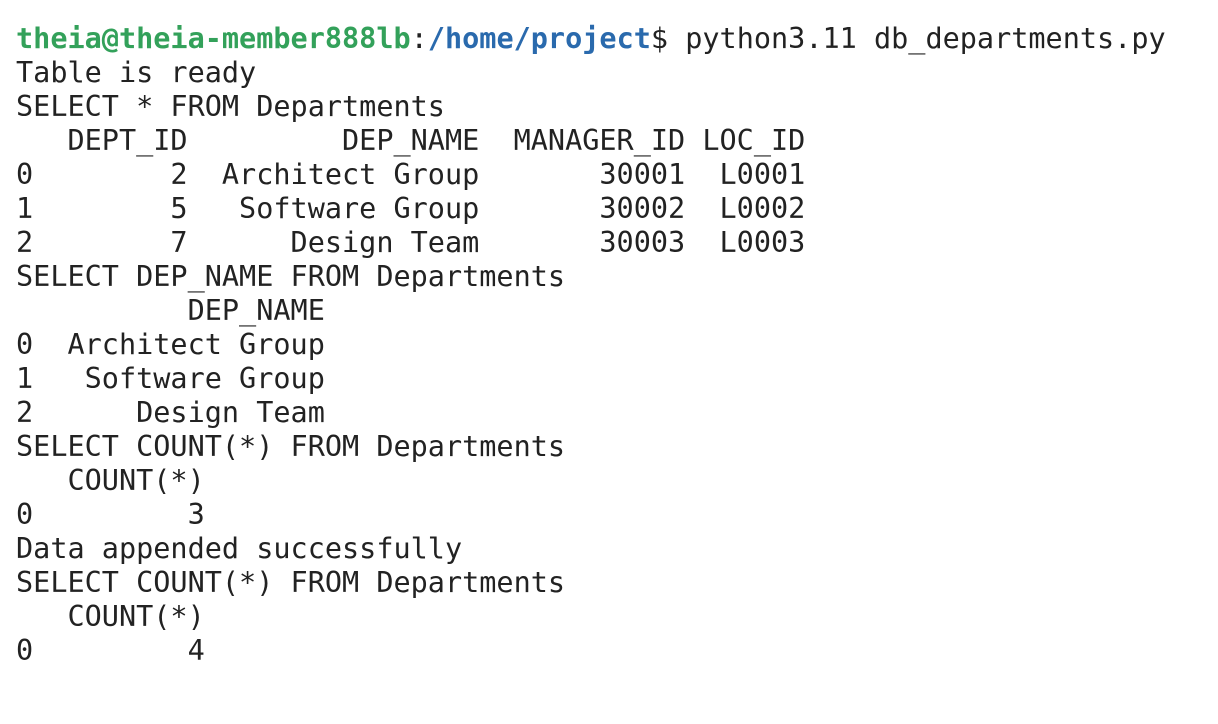  Describe the element at coordinates (291, 276) in the screenshot. I see `output-line: SELECT DEP_NAME FROM Departments` at that location.